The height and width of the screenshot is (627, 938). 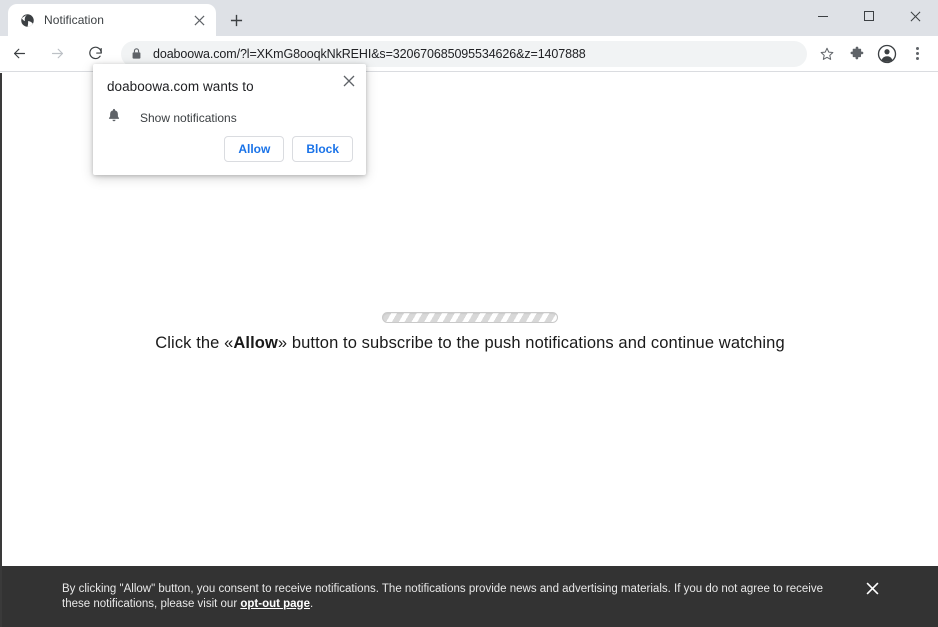 I want to click on arrow-right-icon, so click(x=57, y=53).